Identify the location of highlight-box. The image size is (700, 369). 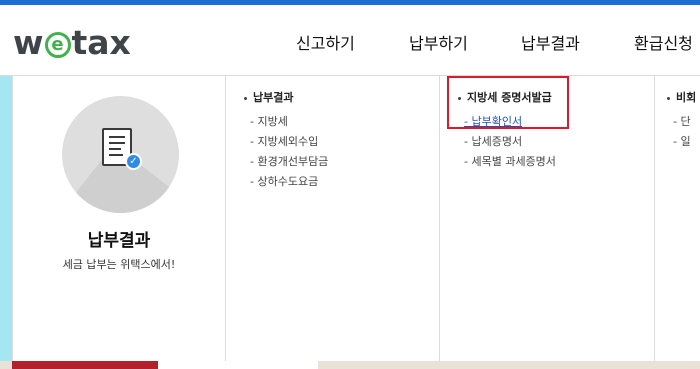
(508, 102).